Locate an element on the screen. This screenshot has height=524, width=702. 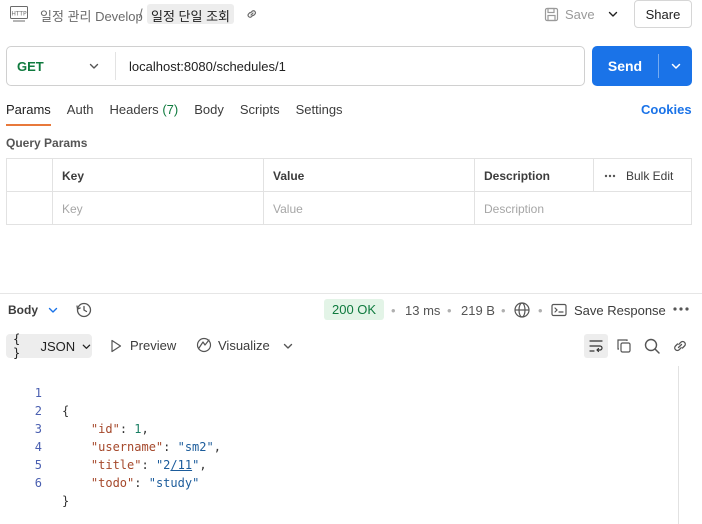
play-icon is located at coordinates (116, 345).